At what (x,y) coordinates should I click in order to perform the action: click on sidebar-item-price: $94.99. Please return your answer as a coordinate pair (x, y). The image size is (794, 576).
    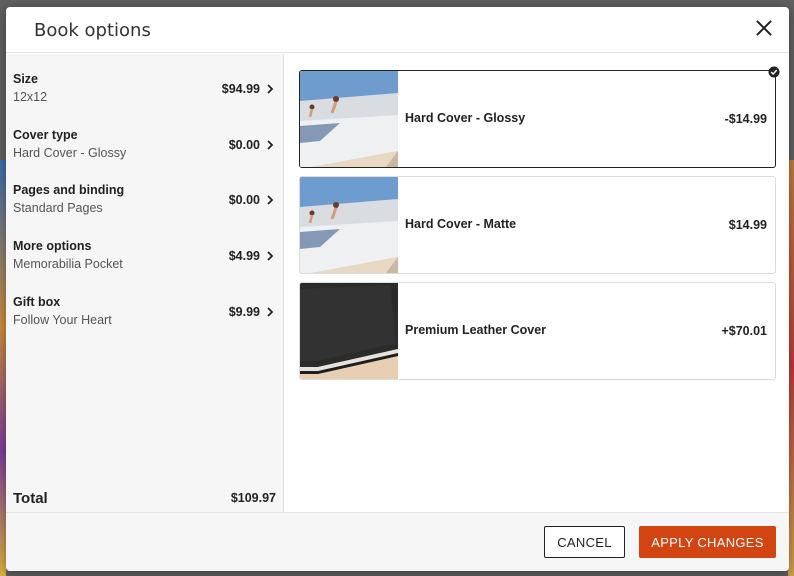
    Looking at the image, I should click on (240, 89).